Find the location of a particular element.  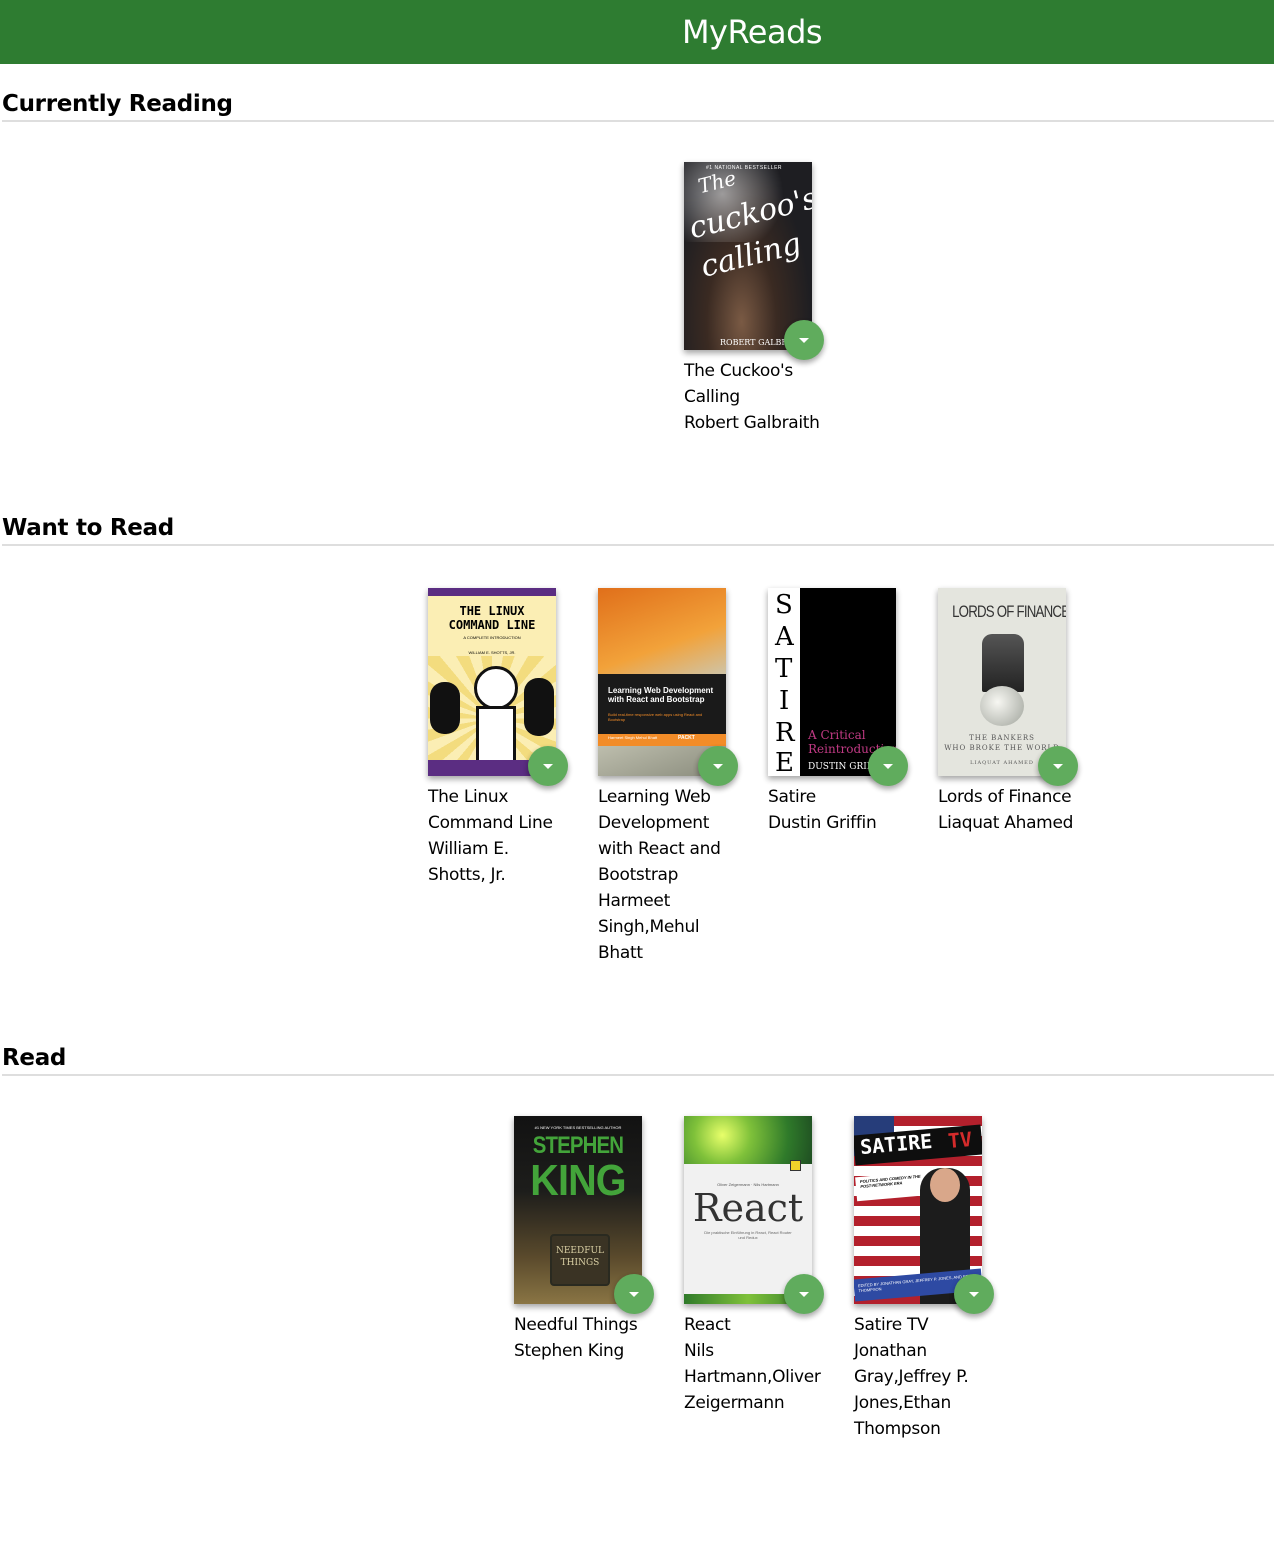

app-title: MyReads is located at coordinates (752, 32).